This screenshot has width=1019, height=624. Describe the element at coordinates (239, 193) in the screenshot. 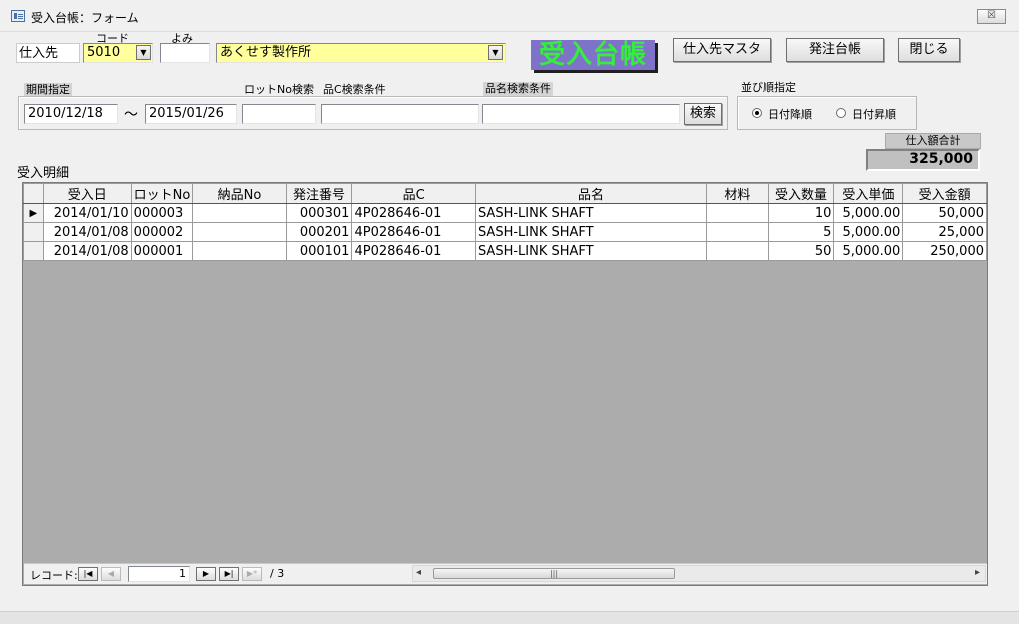

I see `column-header: 納品No` at that location.